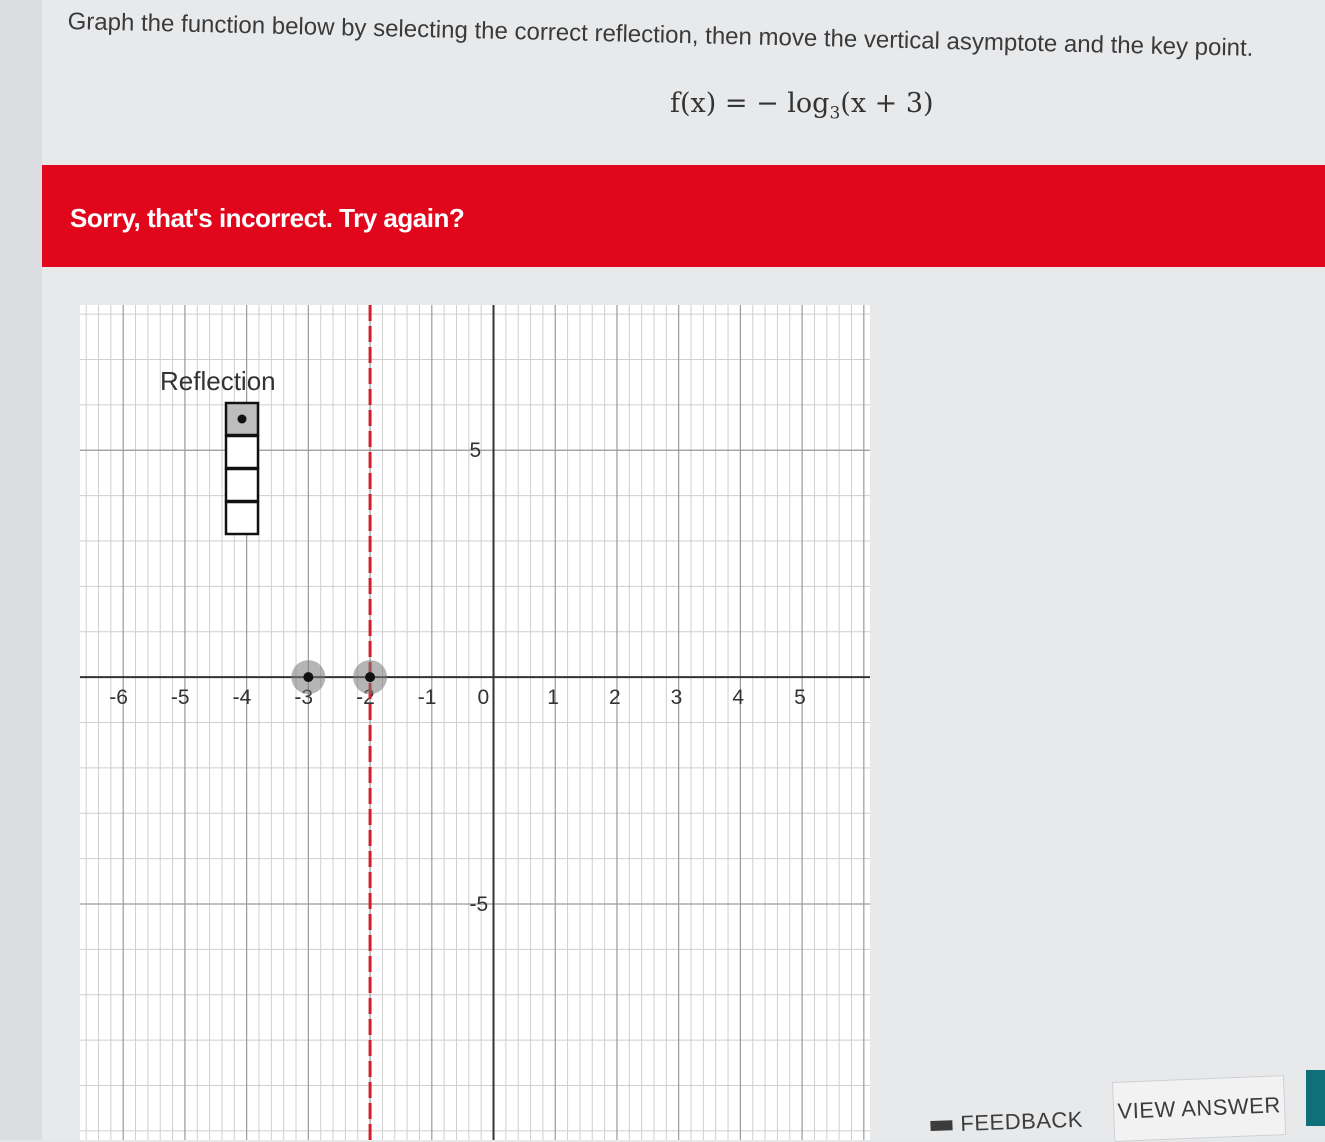 This screenshot has height=1142, width=1325. I want to click on x-tick-label: -5, so click(180, 697).